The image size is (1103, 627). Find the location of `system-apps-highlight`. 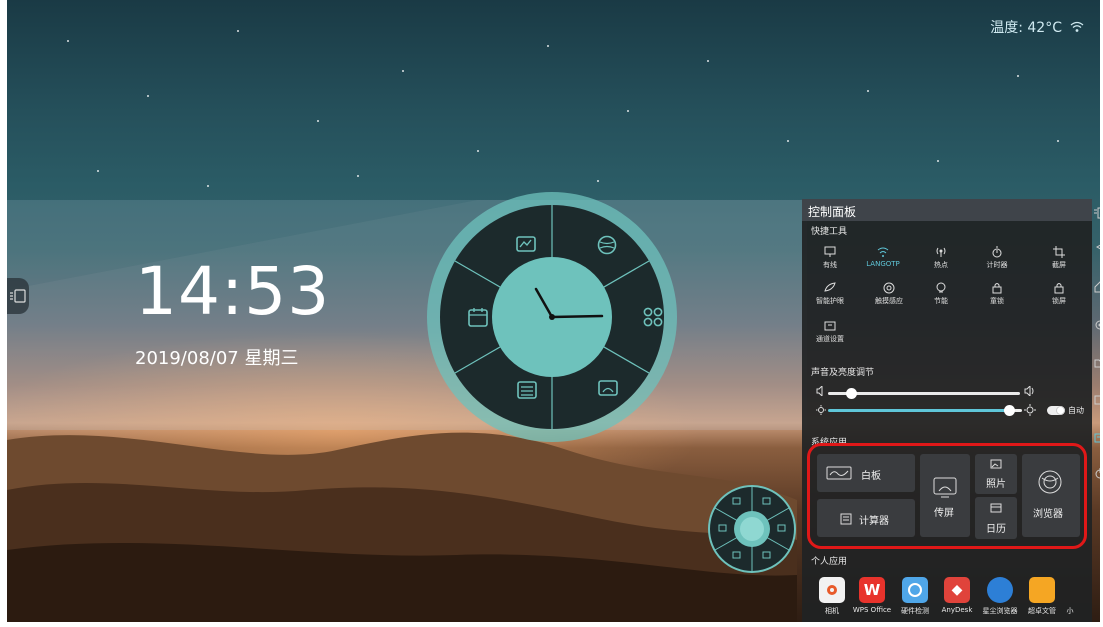

system-apps-highlight is located at coordinates (947, 496).